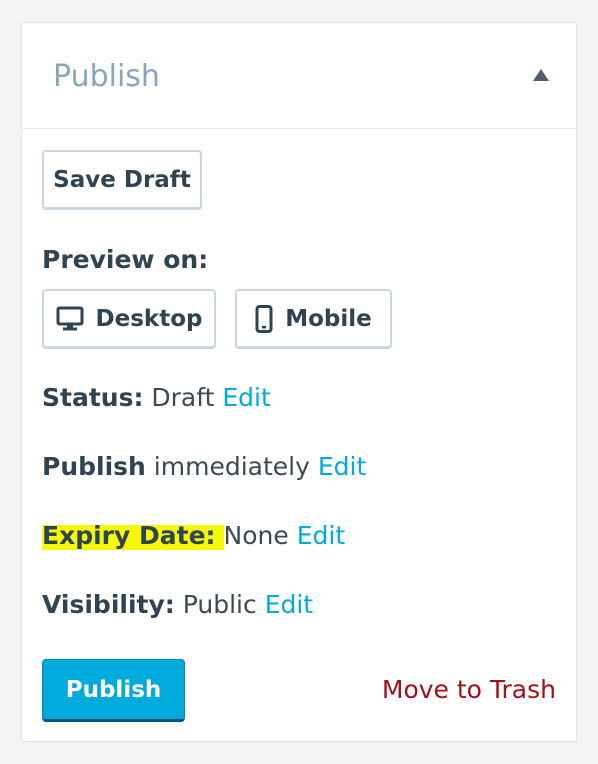 This screenshot has width=598, height=764. What do you see at coordinates (328, 318) in the screenshot?
I see `mobile-label: Mobile` at bounding box center [328, 318].